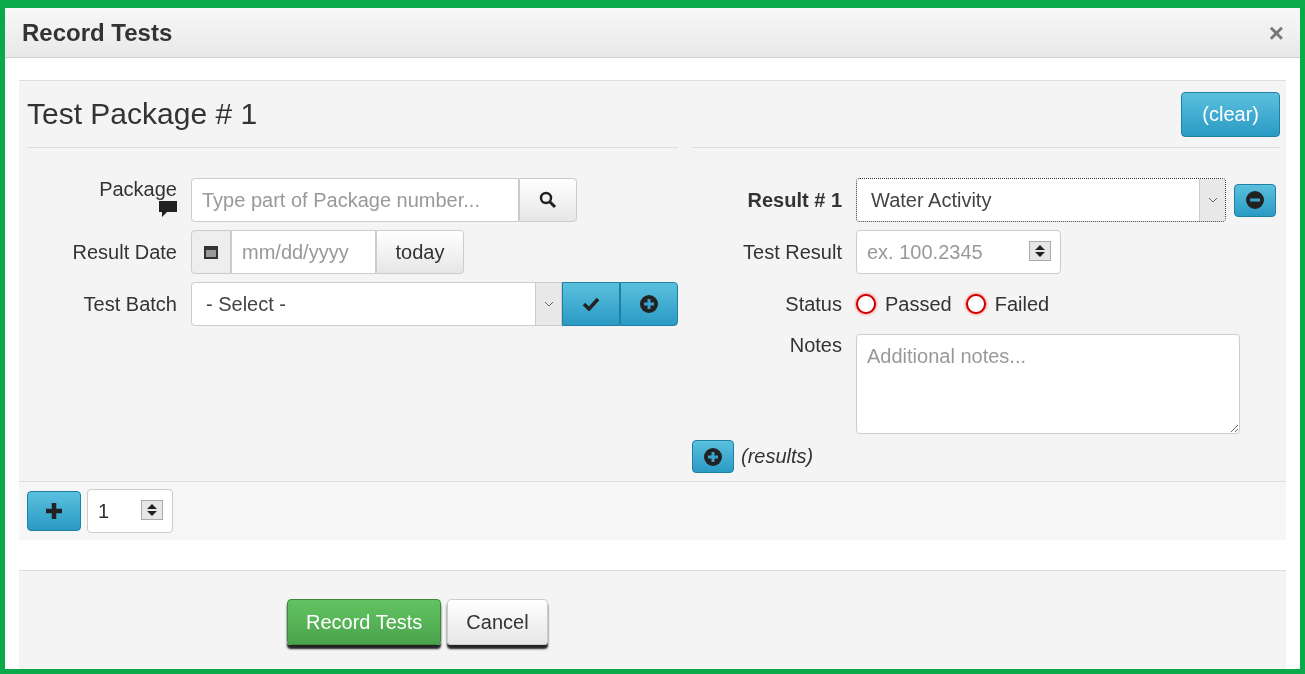 The image size is (1305, 674). I want to click on status-radio: Passed, so click(904, 304).